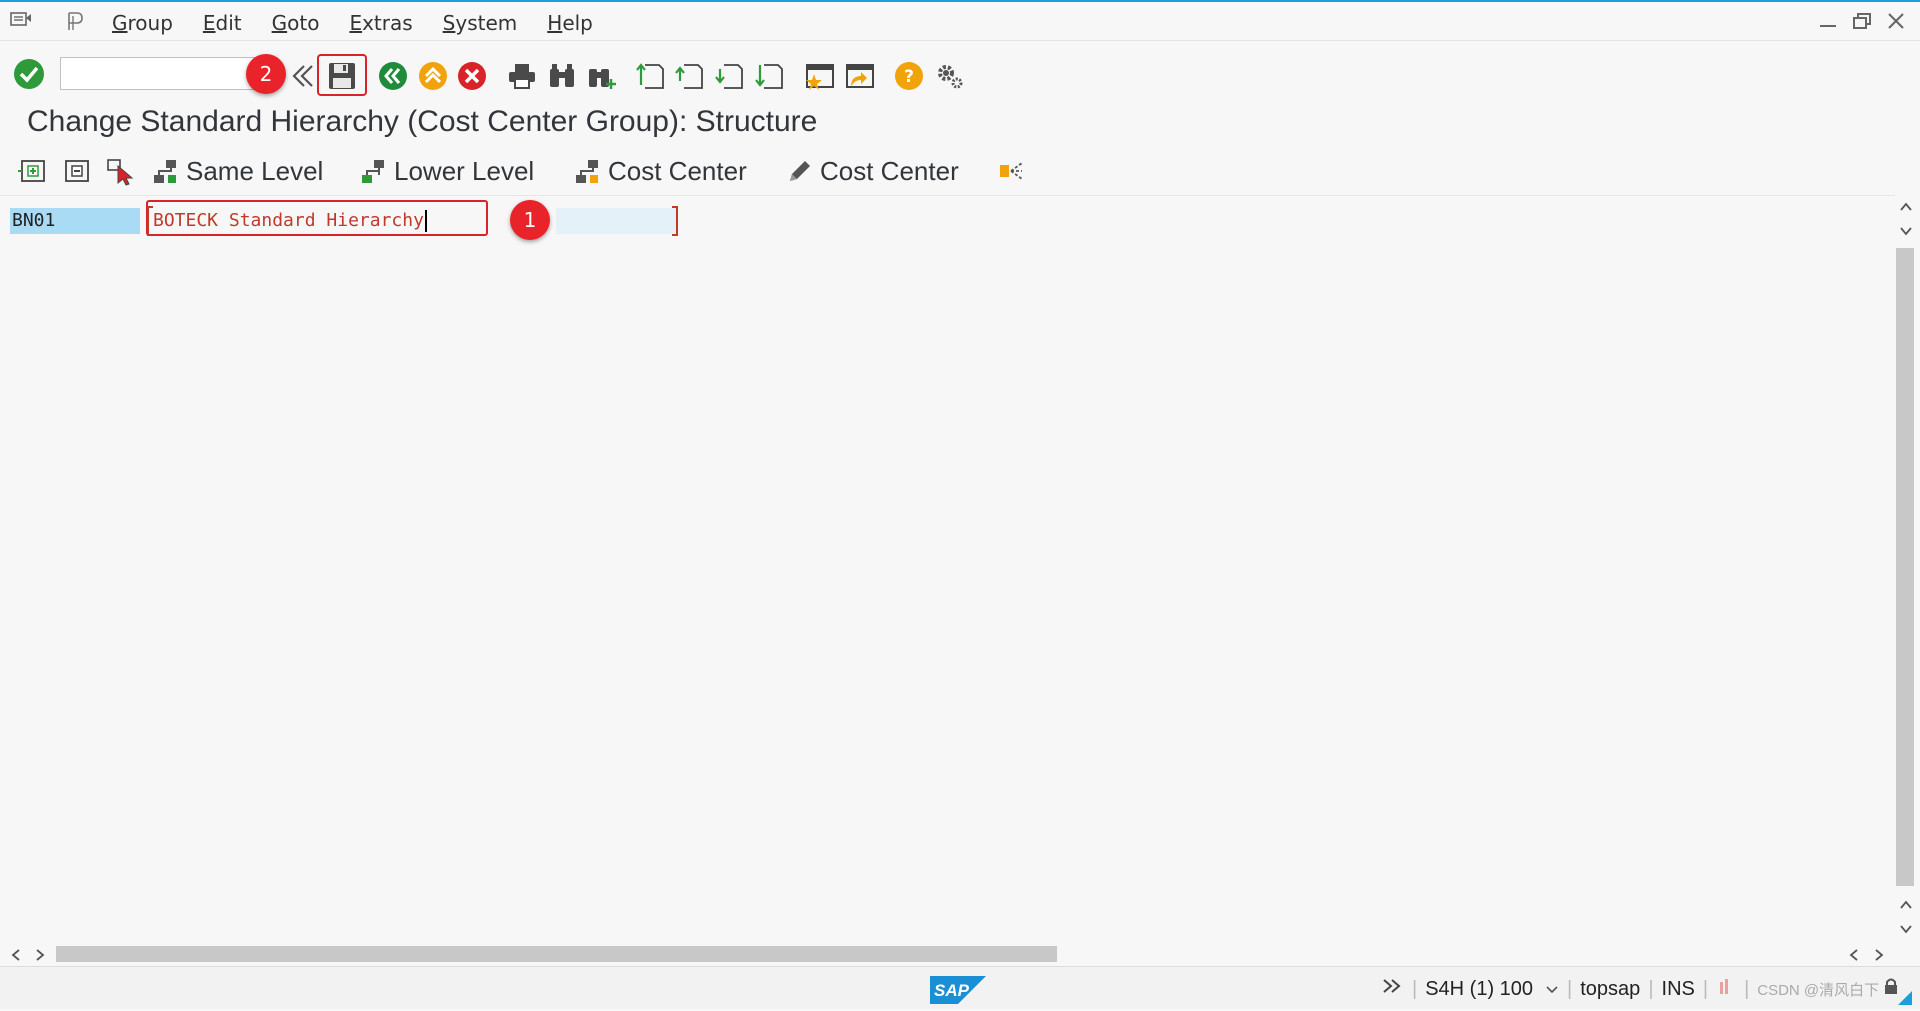 The image size is (1920, 1011). I want to click on horizontal-scrollbar, so click(960, 954).